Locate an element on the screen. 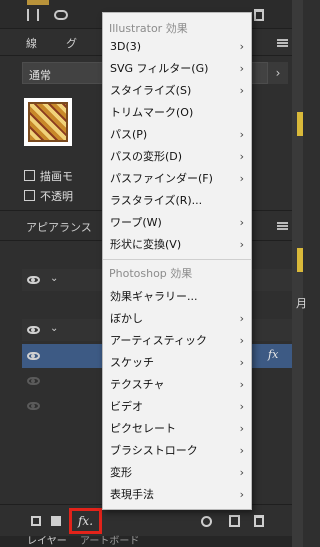 Image resolution: width=320 pixels, height=547 pixels. add-new-stroke-icon is located at coordinates (36, 521).